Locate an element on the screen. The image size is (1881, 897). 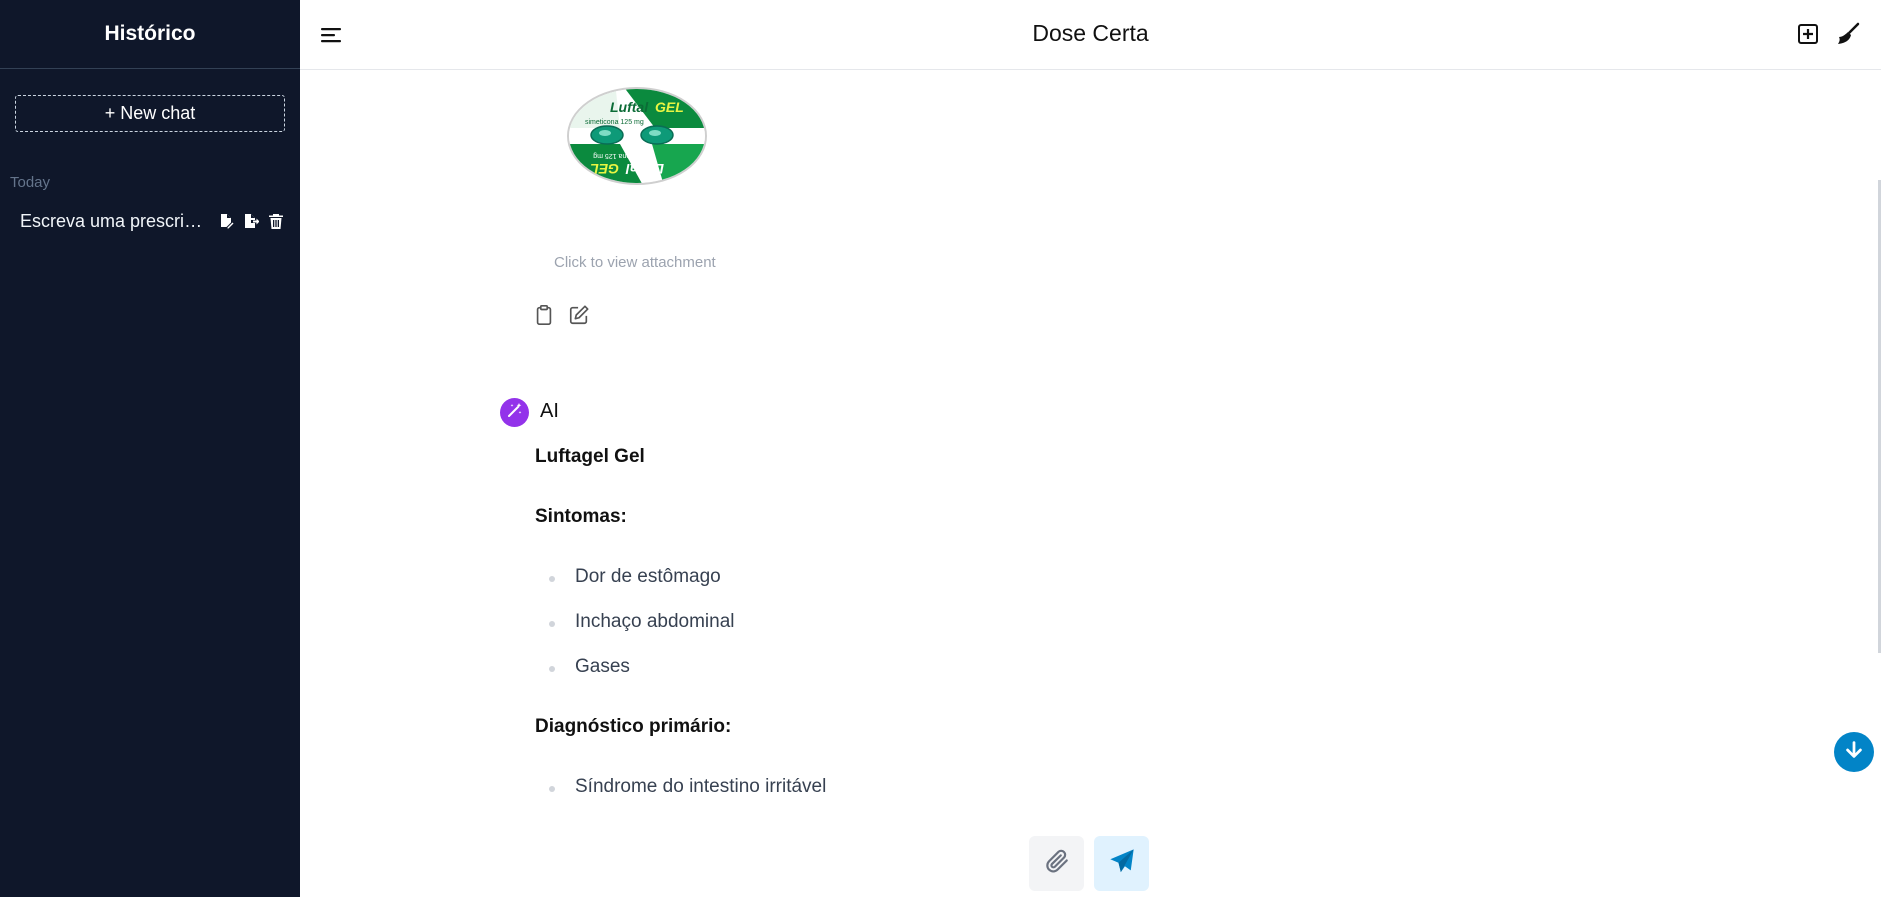
ai-avatar is located at coordinates (514, 412).